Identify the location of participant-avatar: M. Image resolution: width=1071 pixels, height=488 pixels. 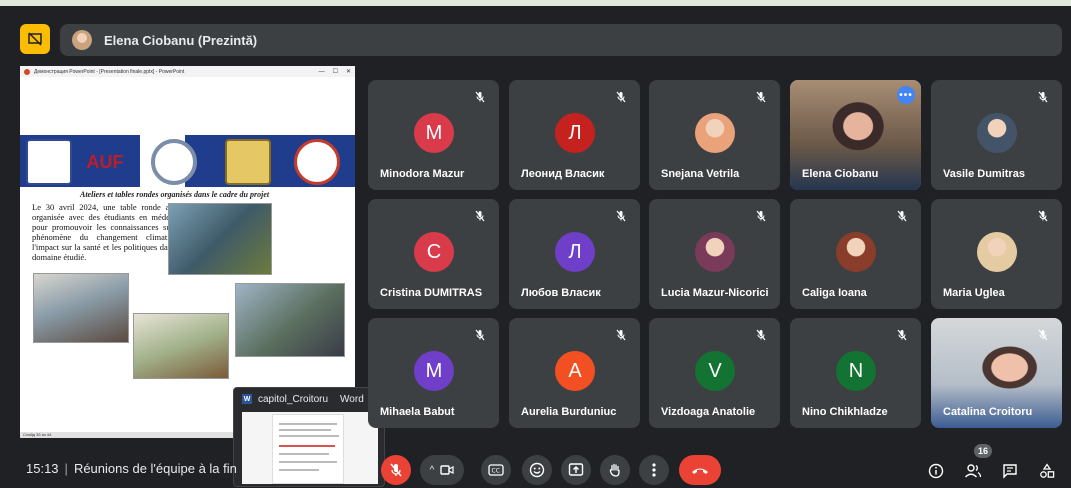
(434, 133).